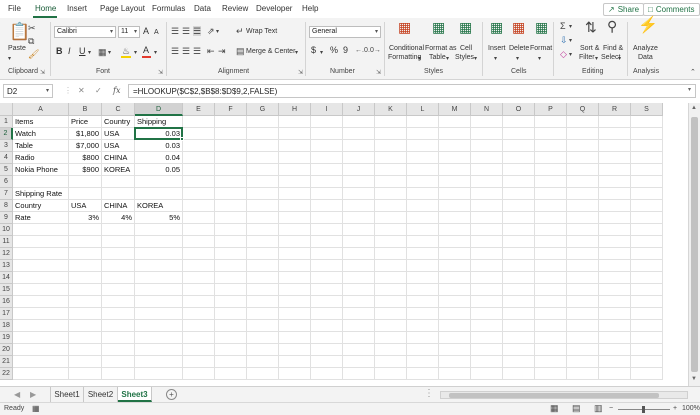 Image resolution: width=700 pixels, height=415 pixels. What do you see at coordinates (496, 27) in the screenshot?
I see `insert-cells-icon: ▦` at bounding box center [496, 27].